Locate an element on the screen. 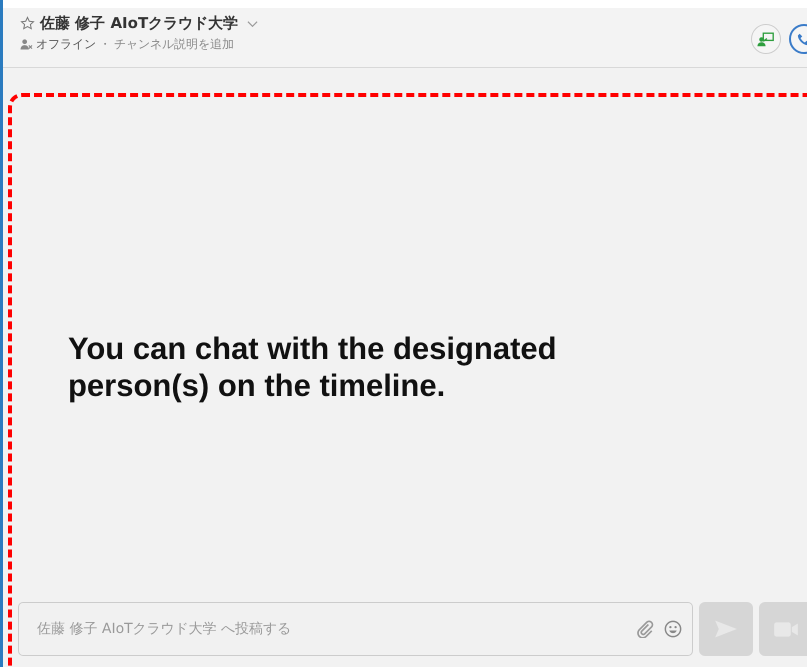 The width and height of the screenshot is (807, 667). star-icon is located at coordinates (27, 23).